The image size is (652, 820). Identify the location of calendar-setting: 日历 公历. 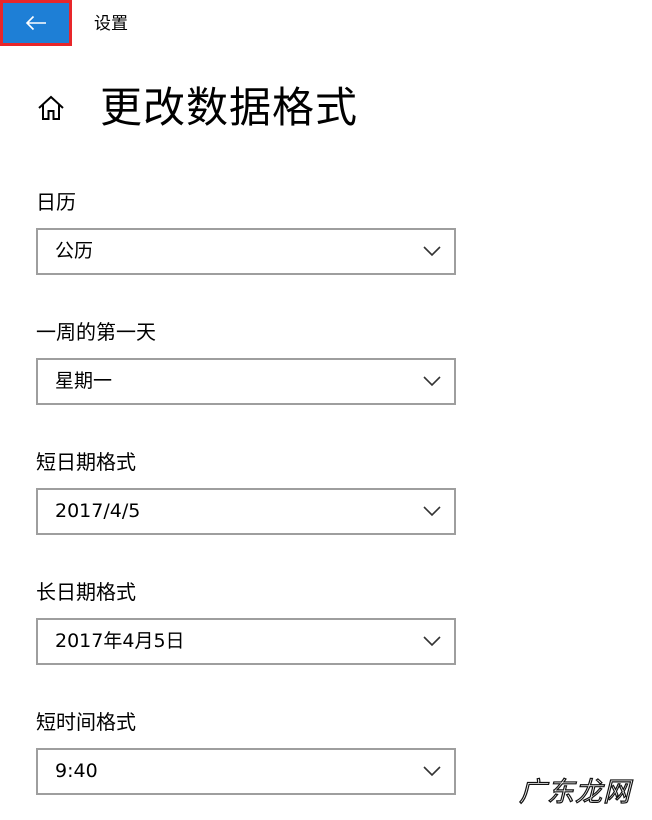
(246, 232).